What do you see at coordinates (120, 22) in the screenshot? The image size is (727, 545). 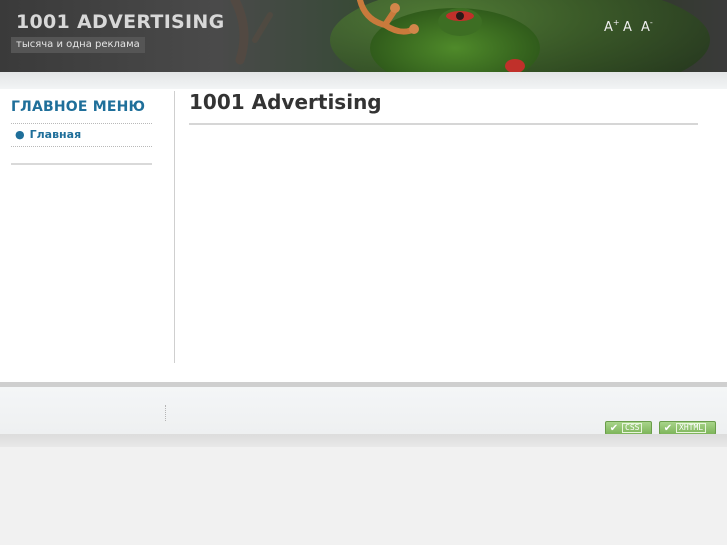 I see `site-title: 1001 ADVERTISING` at bounding box center [120, 22].